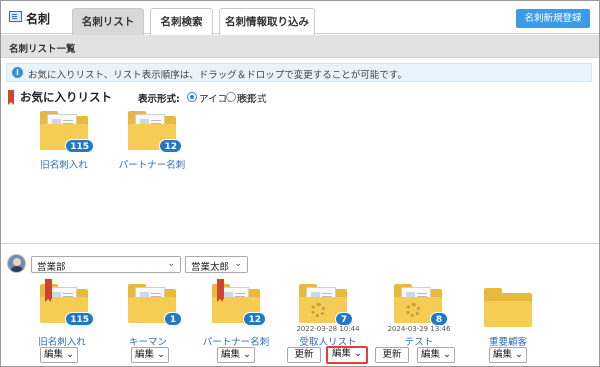  I want to click on count-badge: 1, so click(173, 319).